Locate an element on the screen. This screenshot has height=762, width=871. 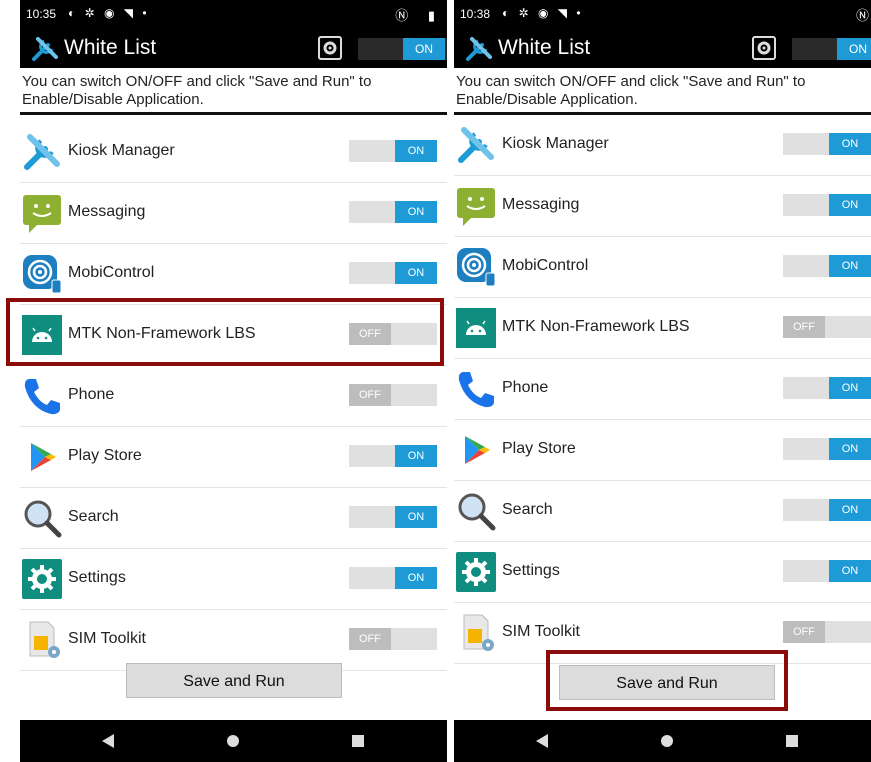
tools-icon is located at coordinates (479, 49).